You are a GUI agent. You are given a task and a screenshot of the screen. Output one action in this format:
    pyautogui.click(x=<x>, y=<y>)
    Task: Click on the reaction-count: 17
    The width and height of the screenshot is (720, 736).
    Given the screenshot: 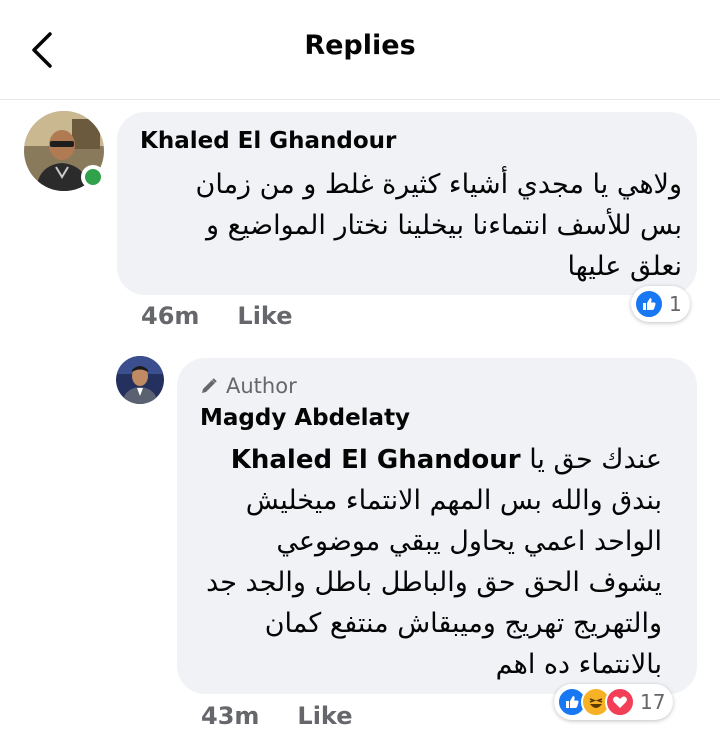 What is the action you would take?
    pyautogui.click(x=653, y=702)
    